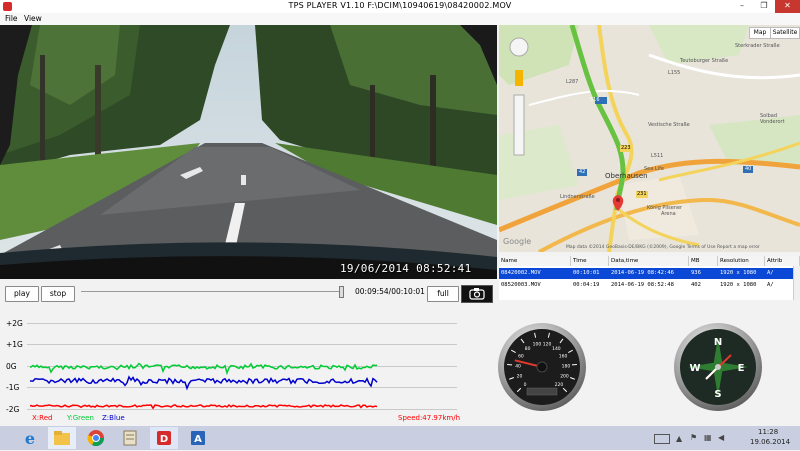  I want to click on speed-tick-label: 120, so click(547, 345).